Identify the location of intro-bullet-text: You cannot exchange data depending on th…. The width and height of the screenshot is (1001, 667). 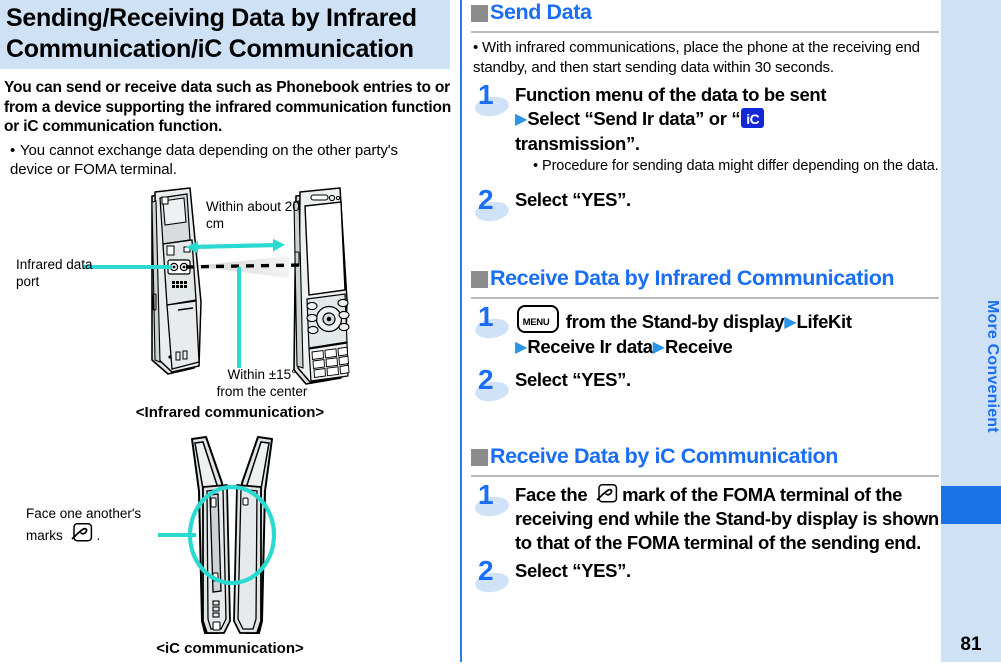
(204, 160).